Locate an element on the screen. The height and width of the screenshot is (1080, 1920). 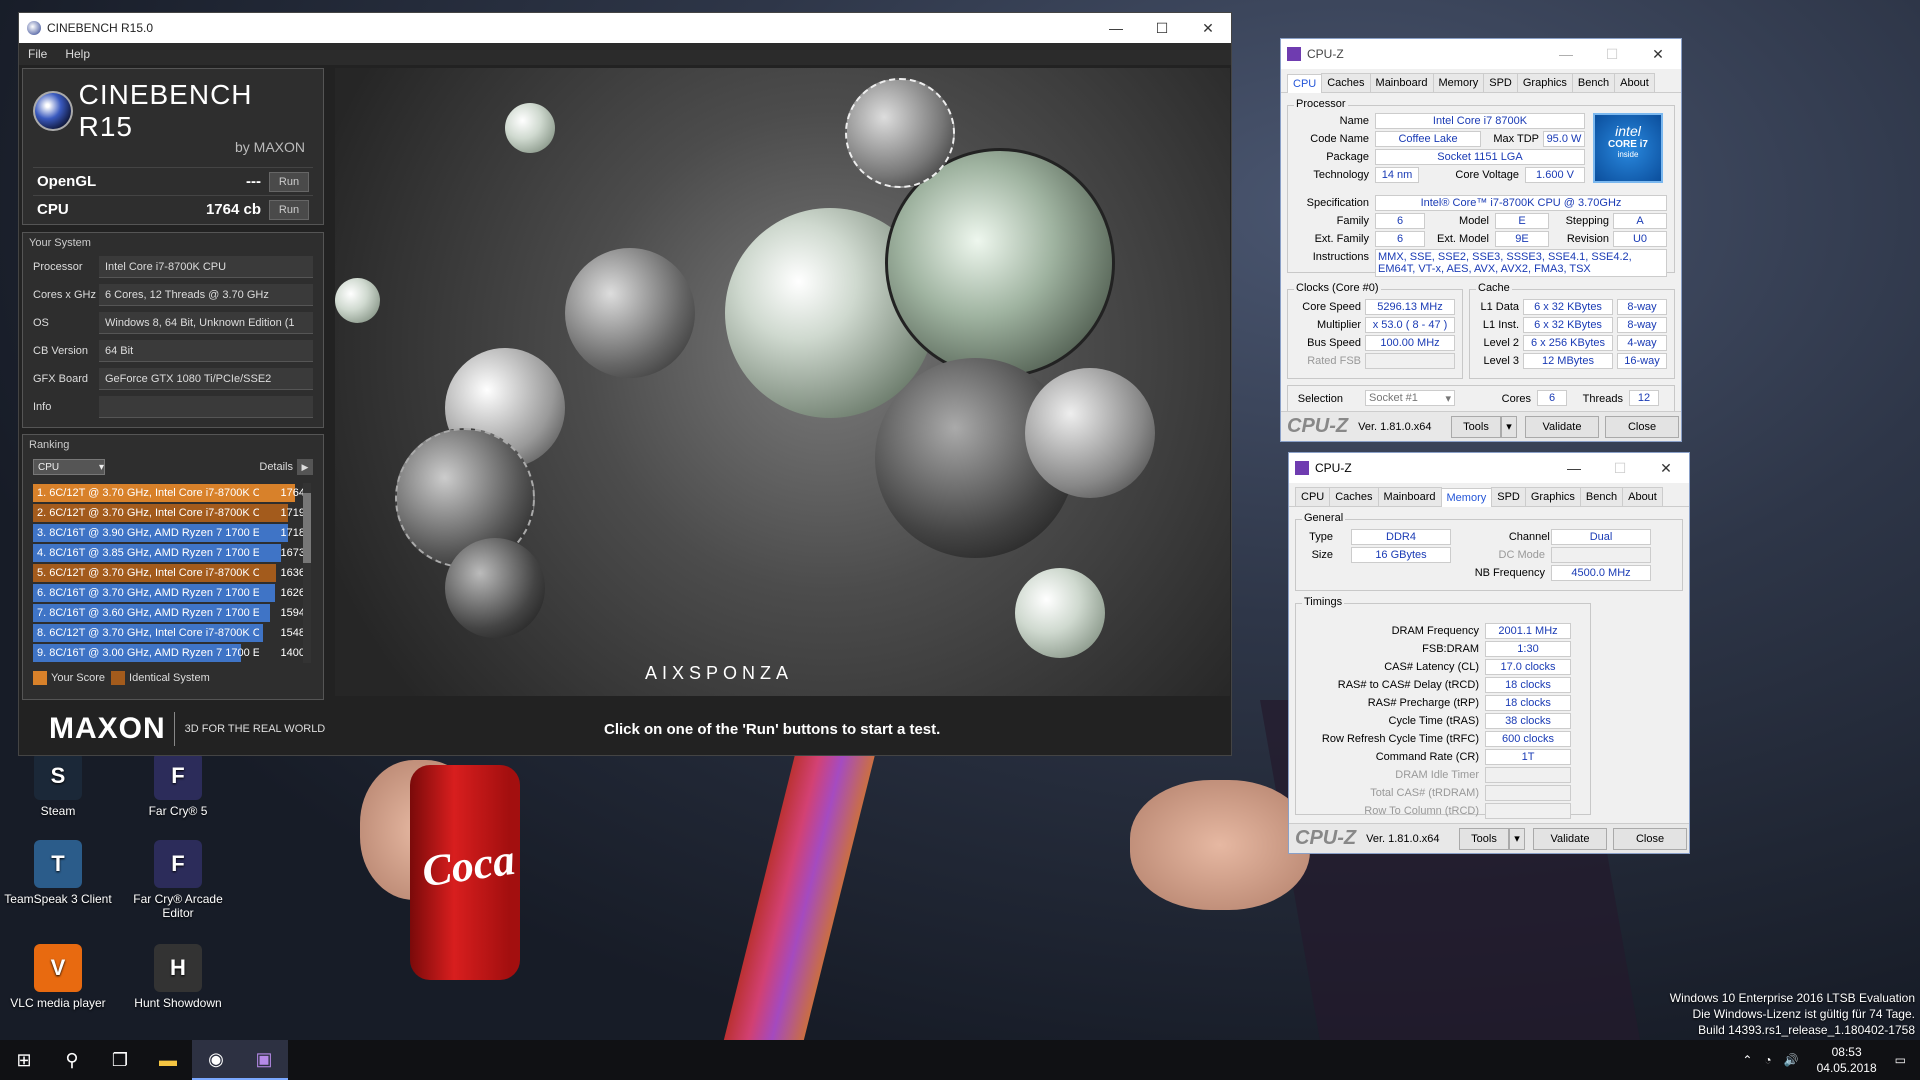
cpuz-taskbar-icon: ▣ is located at coordinates (264, 1060).